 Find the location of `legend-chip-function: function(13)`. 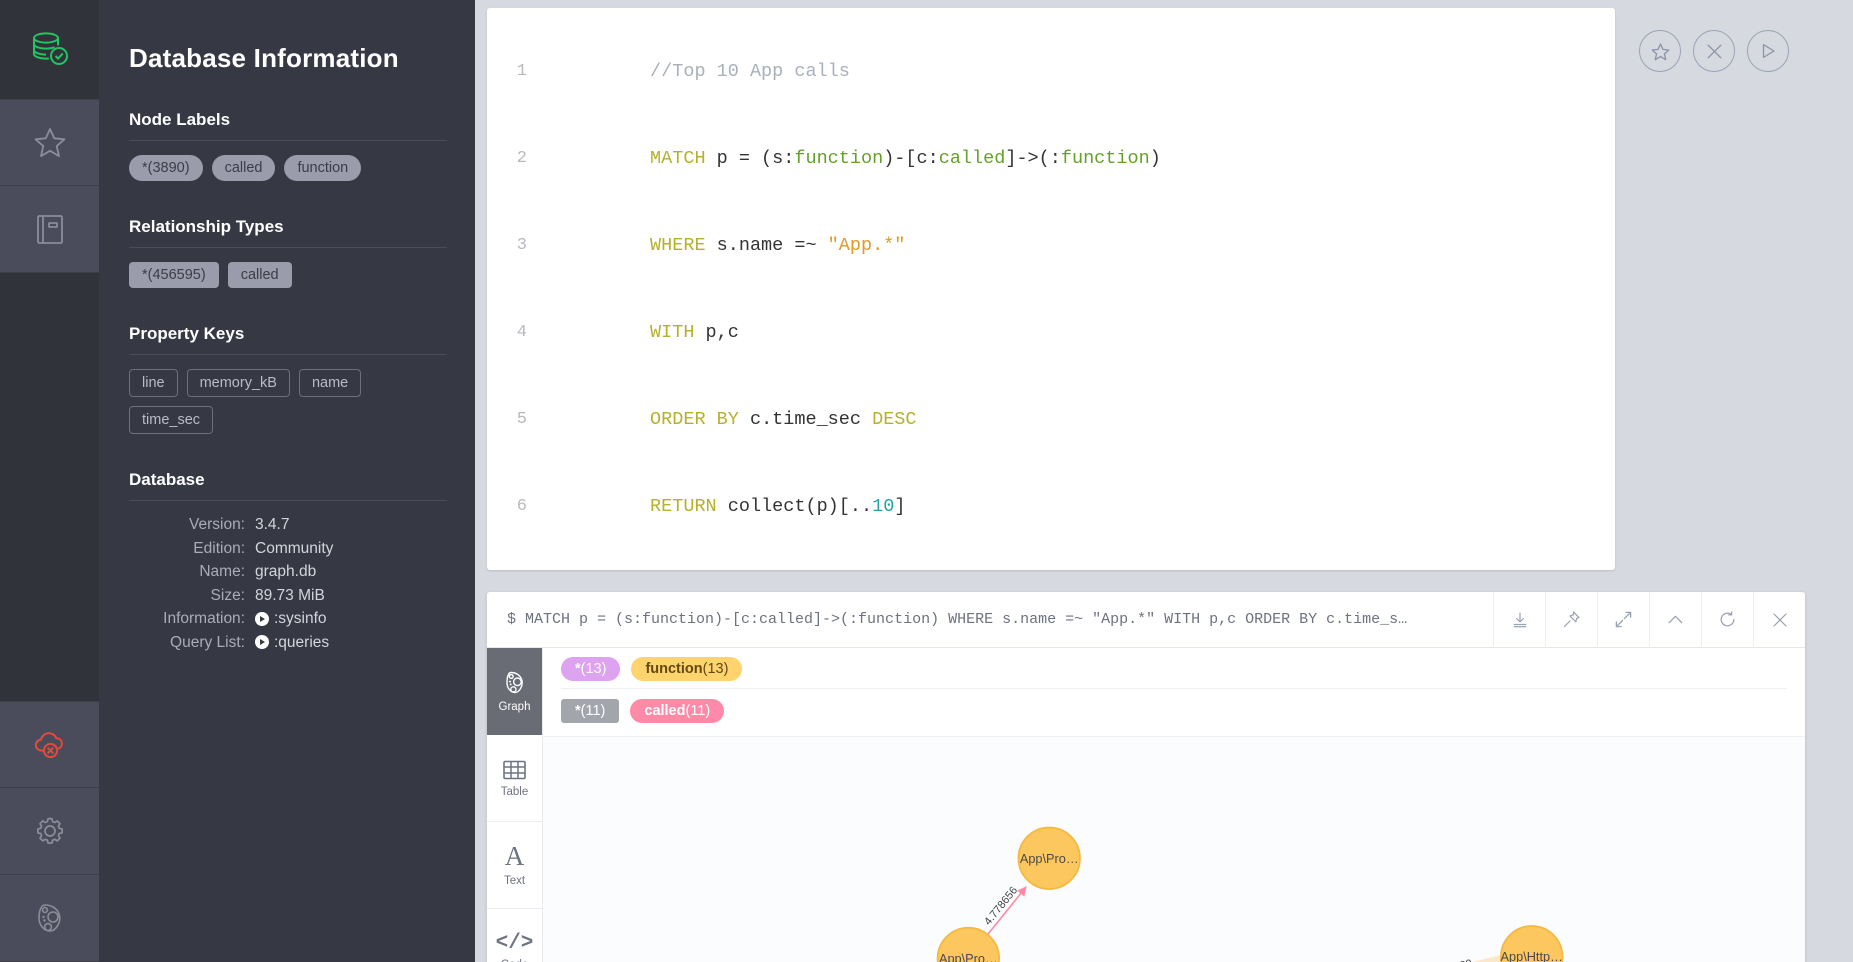

legend-chip-function: function(13) is located at coordinates (687, 669).